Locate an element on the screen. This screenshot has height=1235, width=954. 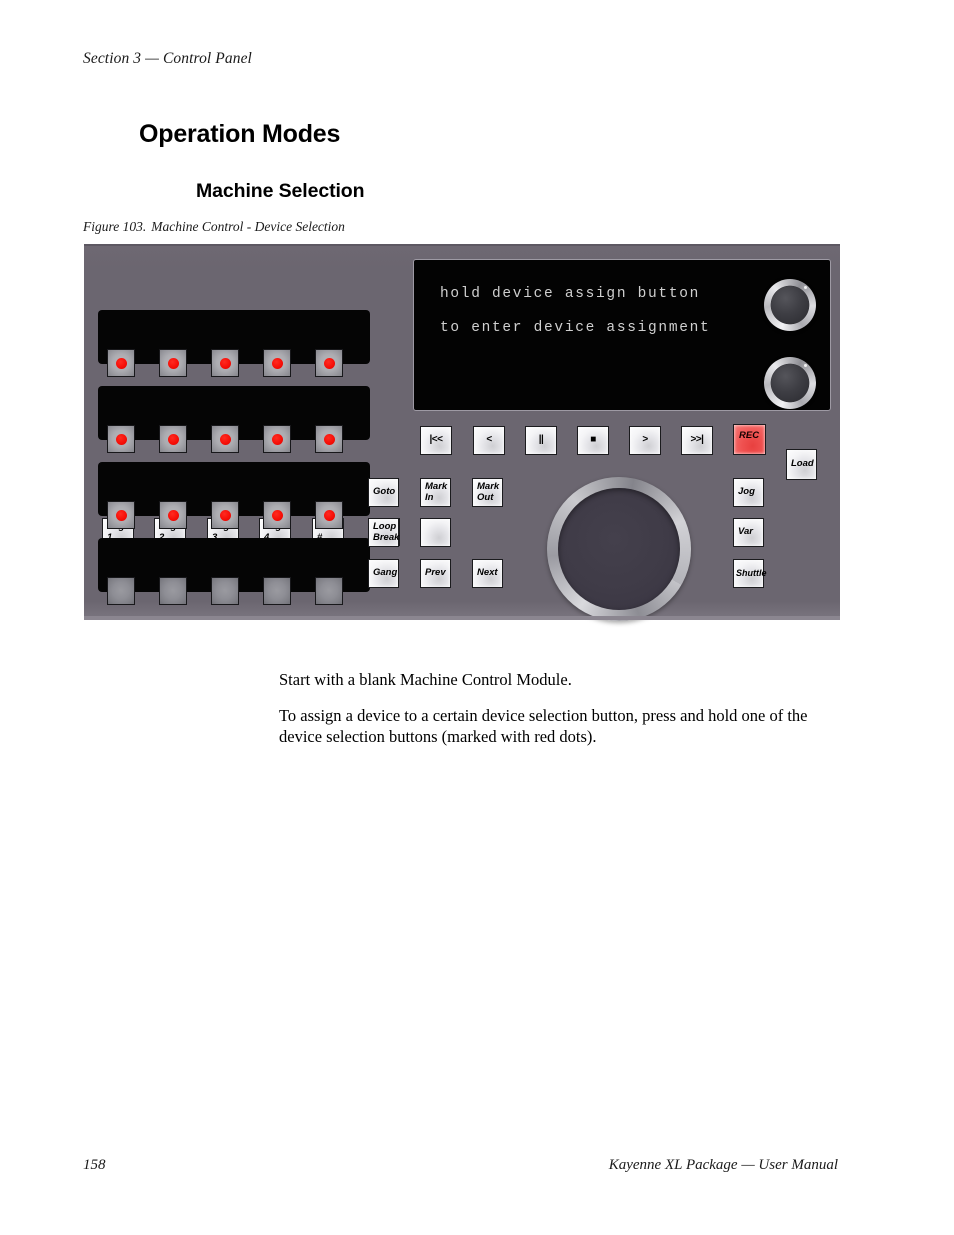
section-subheading: Machine Selection is located at coordinates (280, 191).